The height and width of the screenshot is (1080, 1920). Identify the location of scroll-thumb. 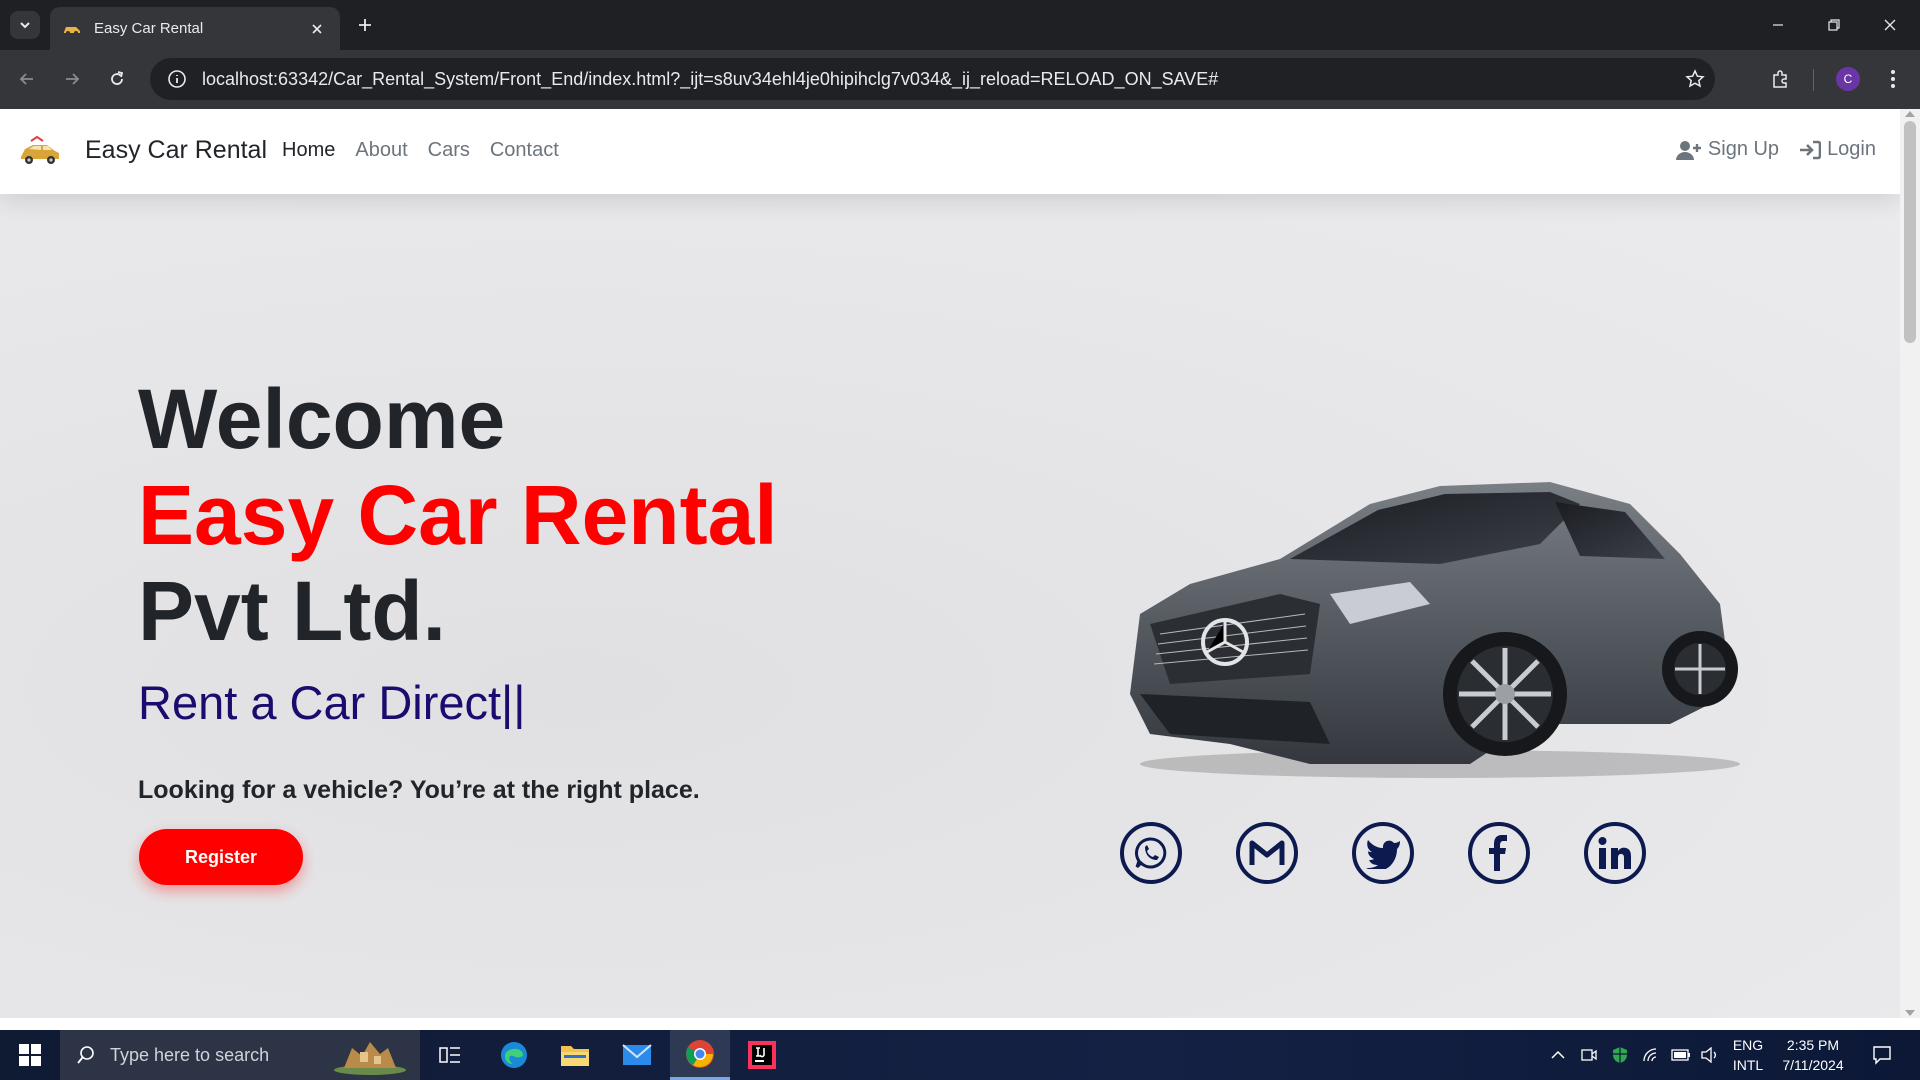
(1910, 232).